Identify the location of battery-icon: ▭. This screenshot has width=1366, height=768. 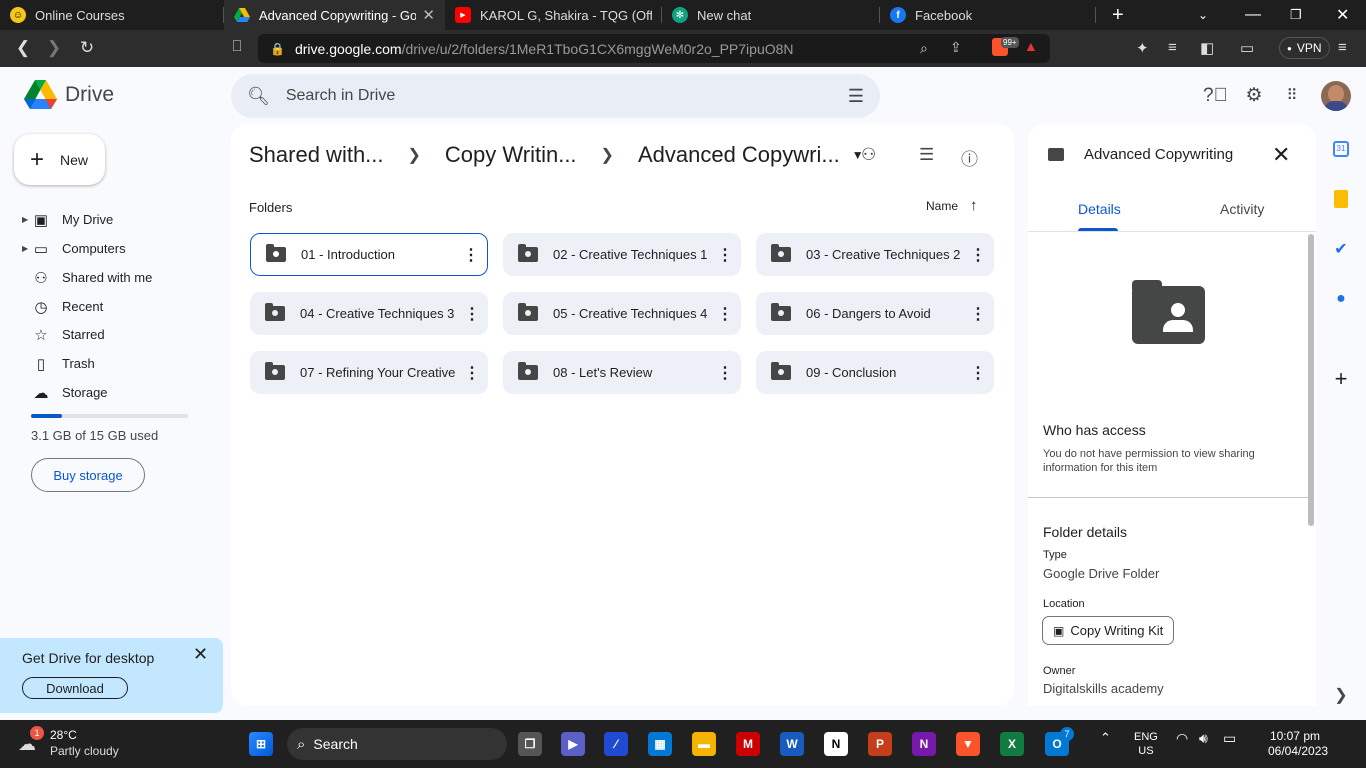
(1229, 738).